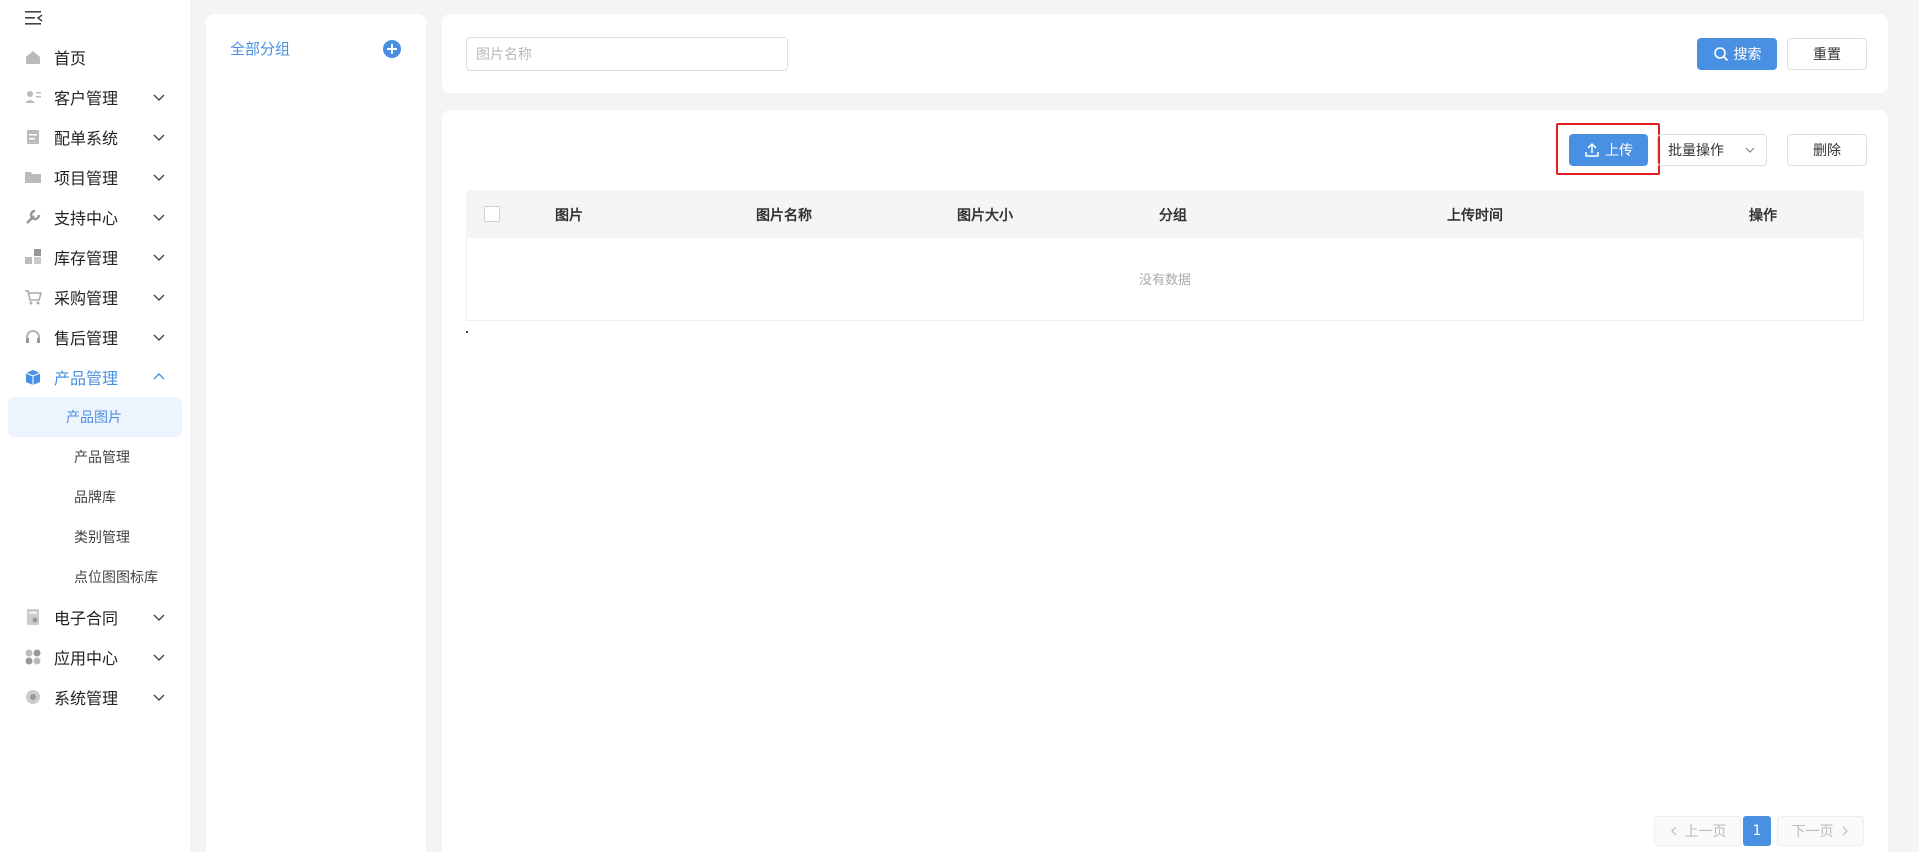  What do you see at coordinates (1845, 831) in the screenshot?
I see `chevron-right-icon` at bounding box center [1845, 831].